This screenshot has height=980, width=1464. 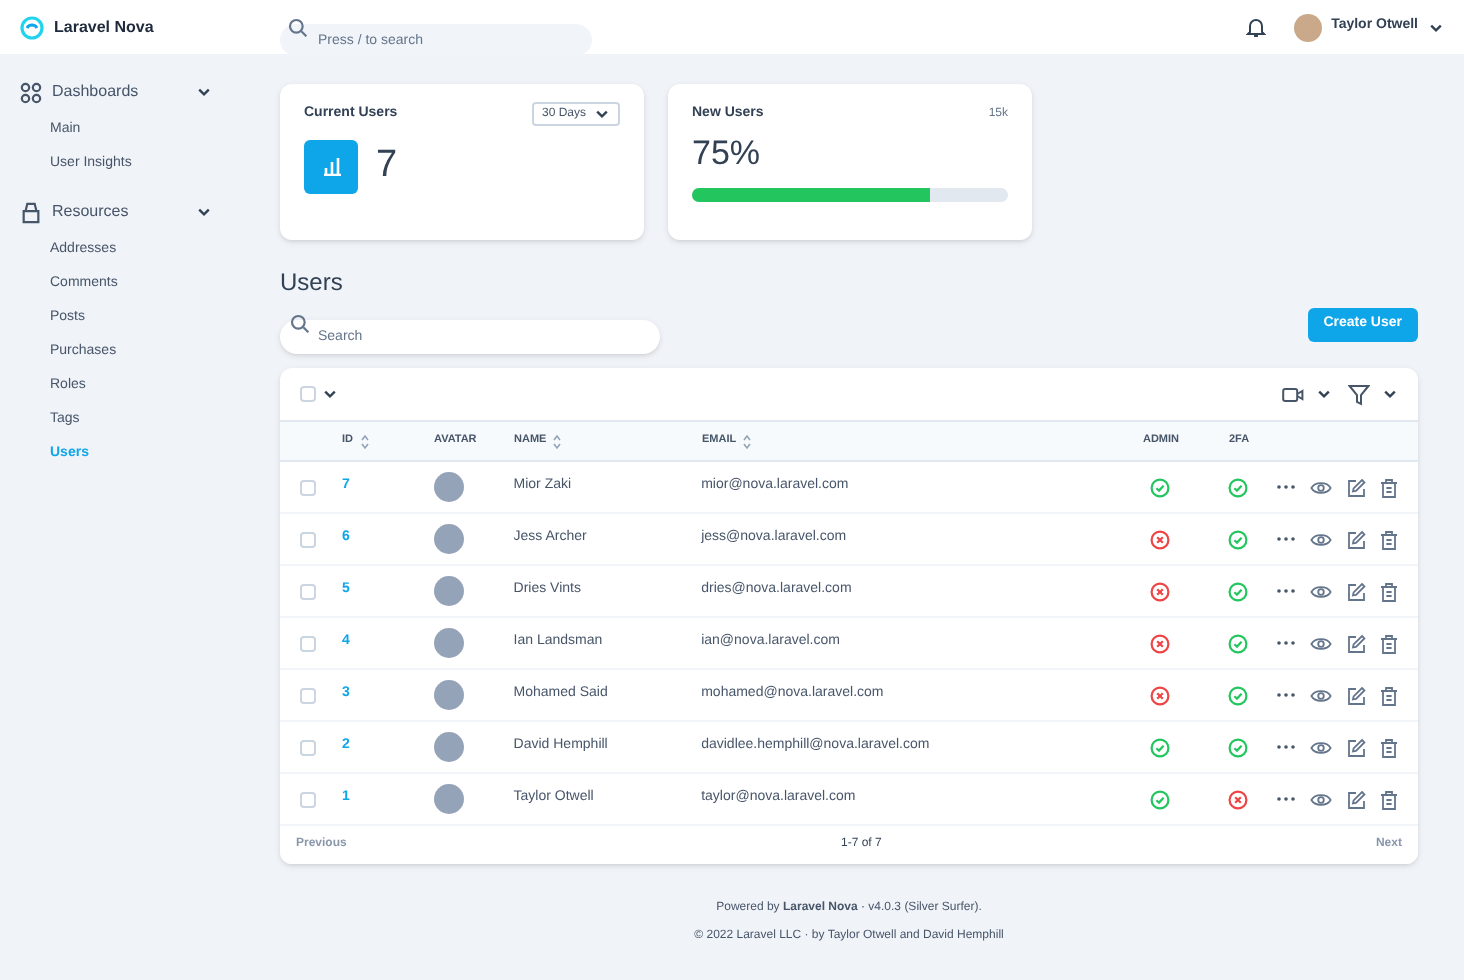 What do you see at coordinates (387, 166) in the screenshot?
I see `metric-value: 7` at bounding box center [387, 166].